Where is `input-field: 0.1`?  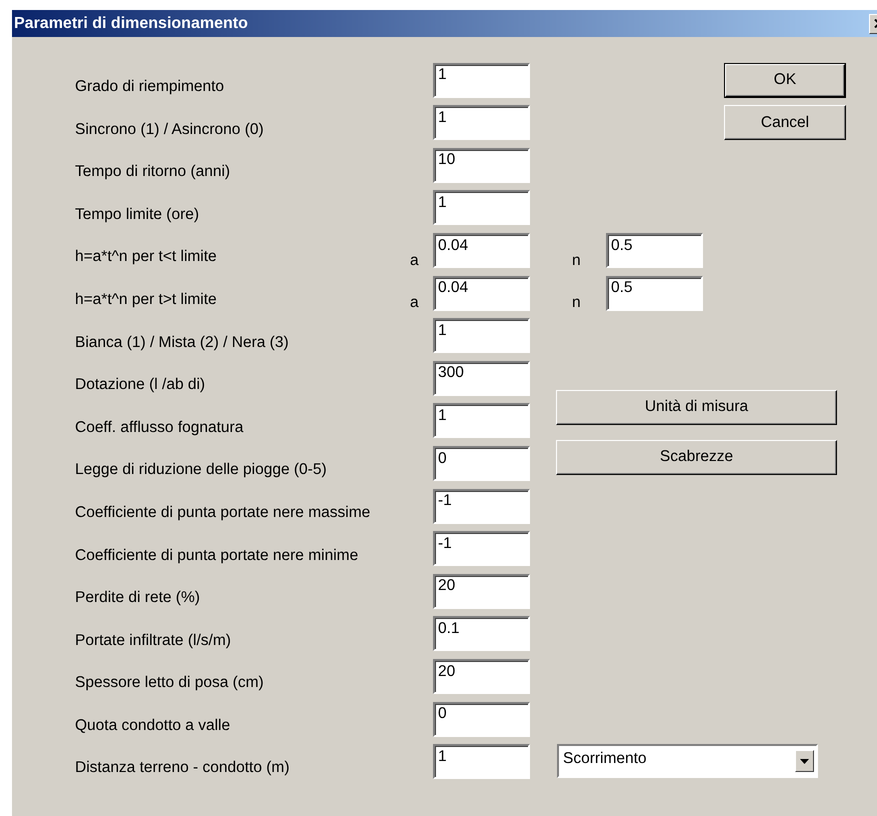 input-field: 0.1 is located at coordinates (481, 634).